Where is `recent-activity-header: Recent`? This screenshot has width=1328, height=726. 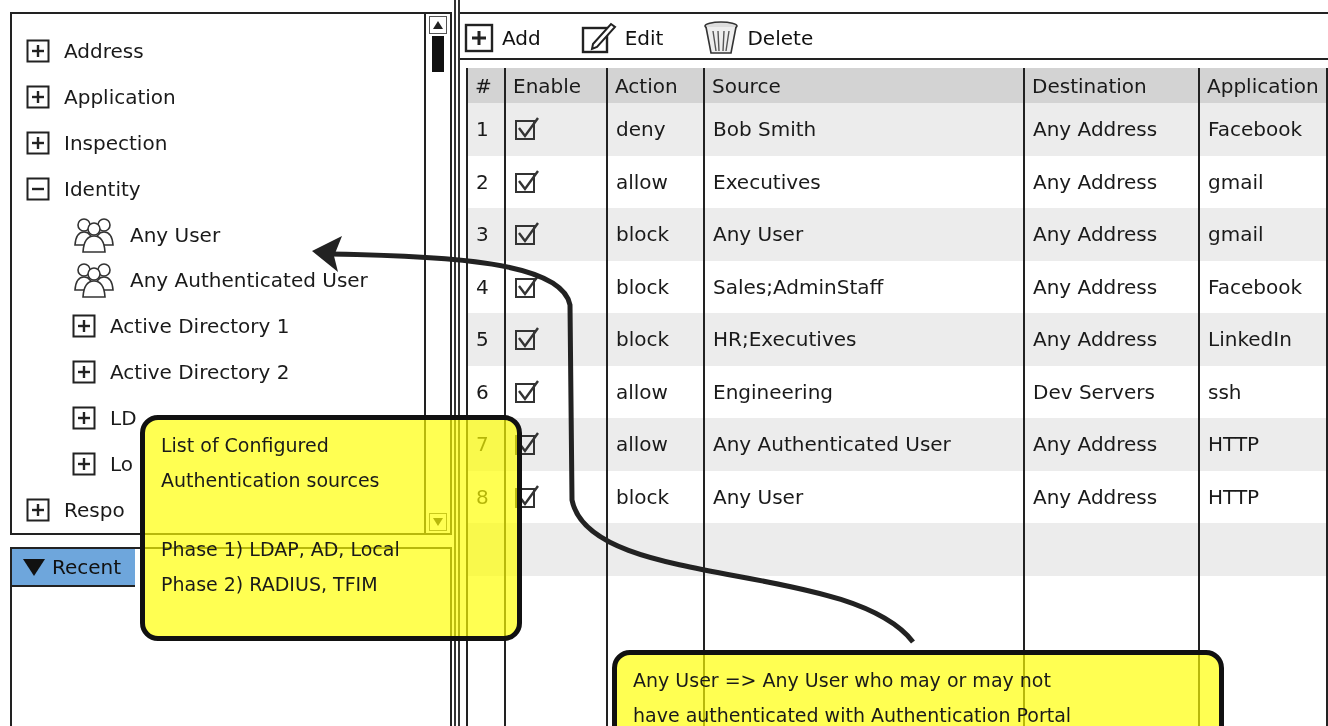
recent-activity-header: Recent is located at coordinates (74, 568).